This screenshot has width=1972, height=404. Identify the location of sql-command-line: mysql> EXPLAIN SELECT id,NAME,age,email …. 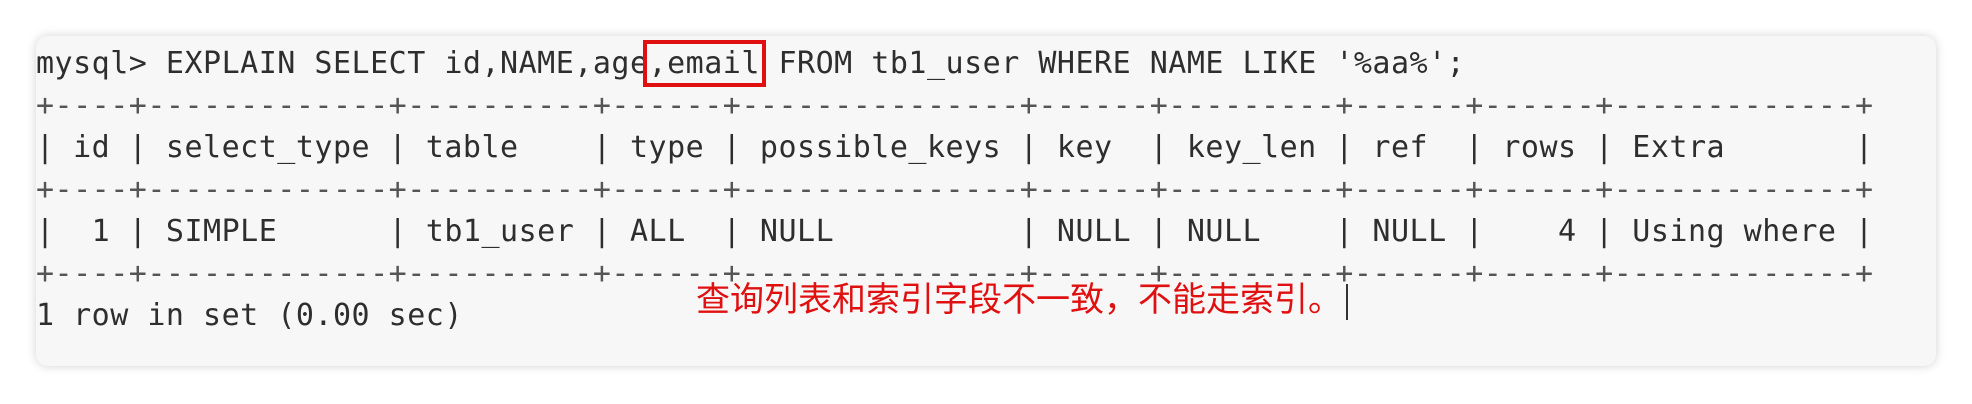
(751, 63).